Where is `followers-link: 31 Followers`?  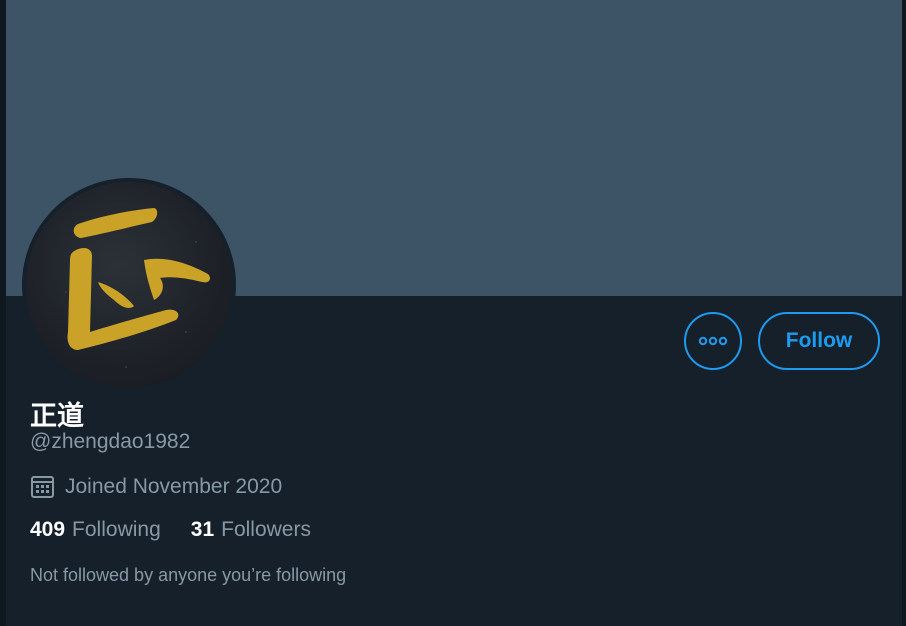
followers-link: 31 Followers is located at coordinates (251, 530).